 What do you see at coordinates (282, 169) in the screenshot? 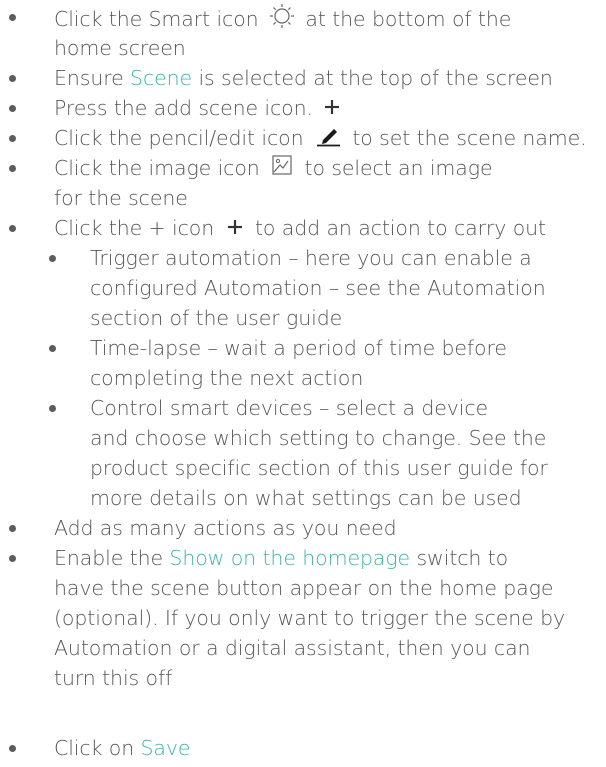
I see `image-icon` at bounding box center [282, 169].